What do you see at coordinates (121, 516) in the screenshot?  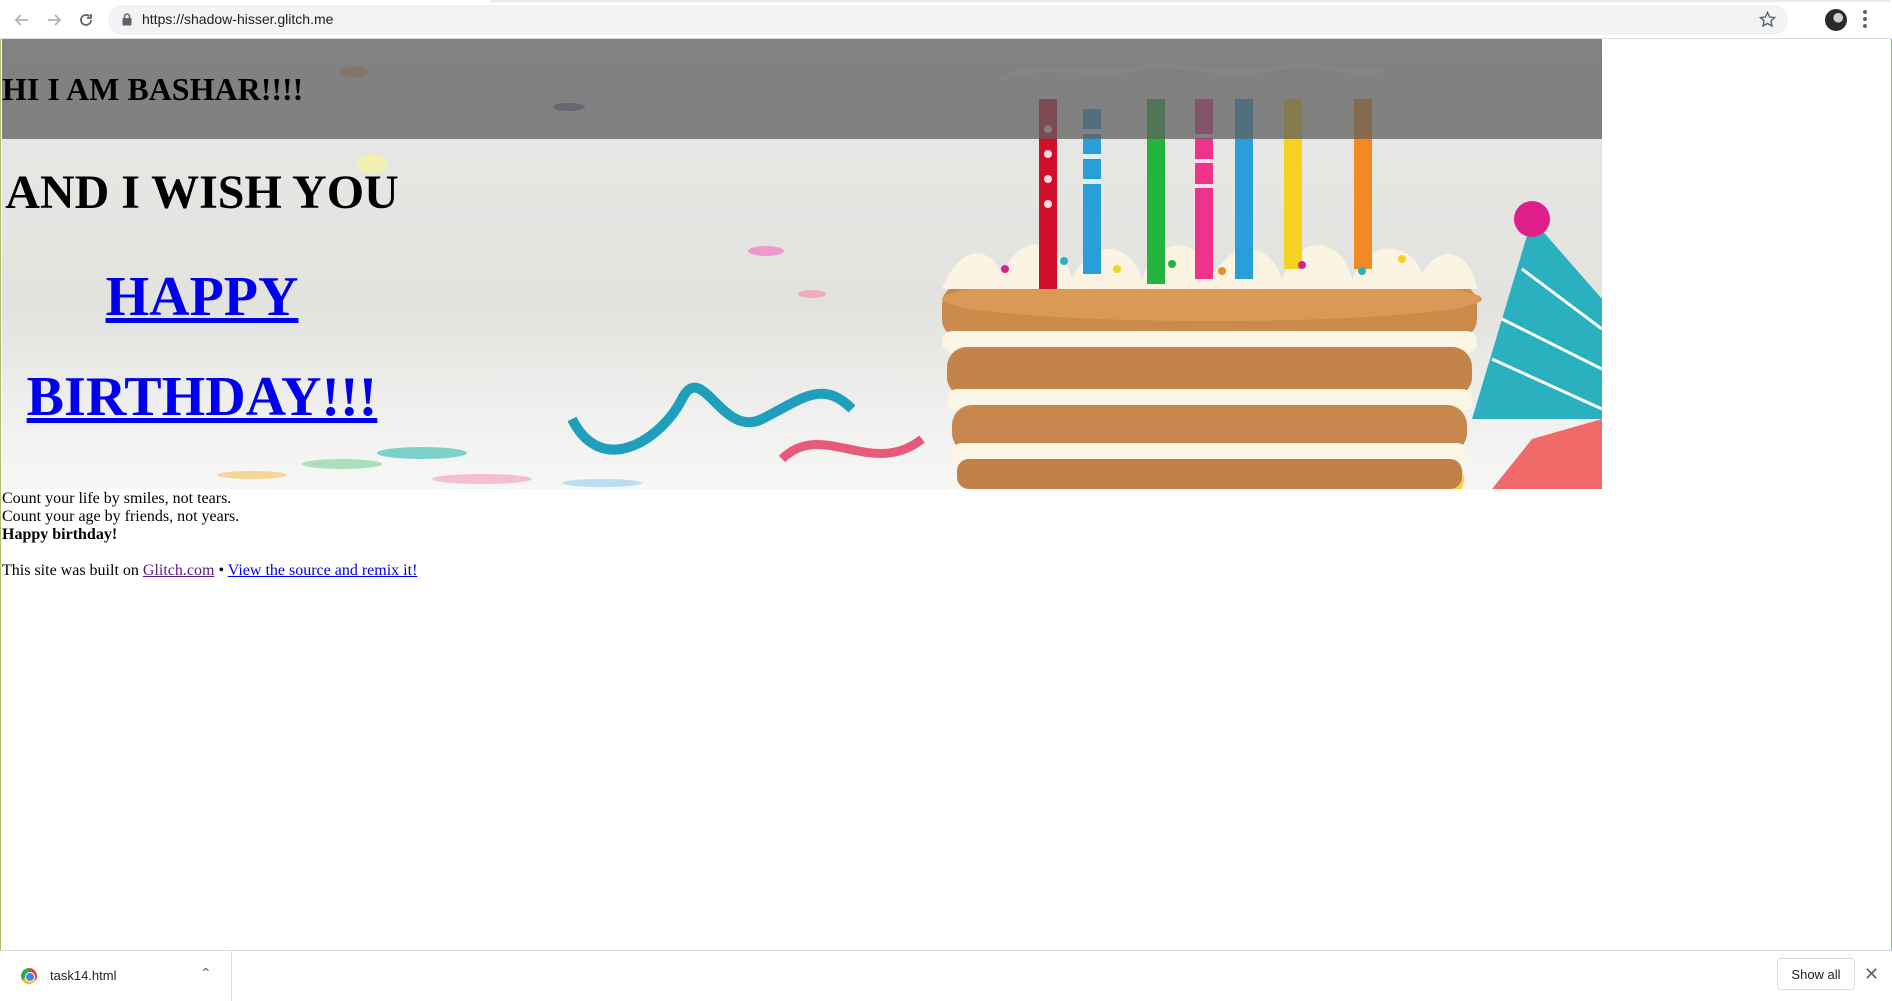 I see `message-line-2: Count your age by friends, not years.` at bounding box center [121, 516].